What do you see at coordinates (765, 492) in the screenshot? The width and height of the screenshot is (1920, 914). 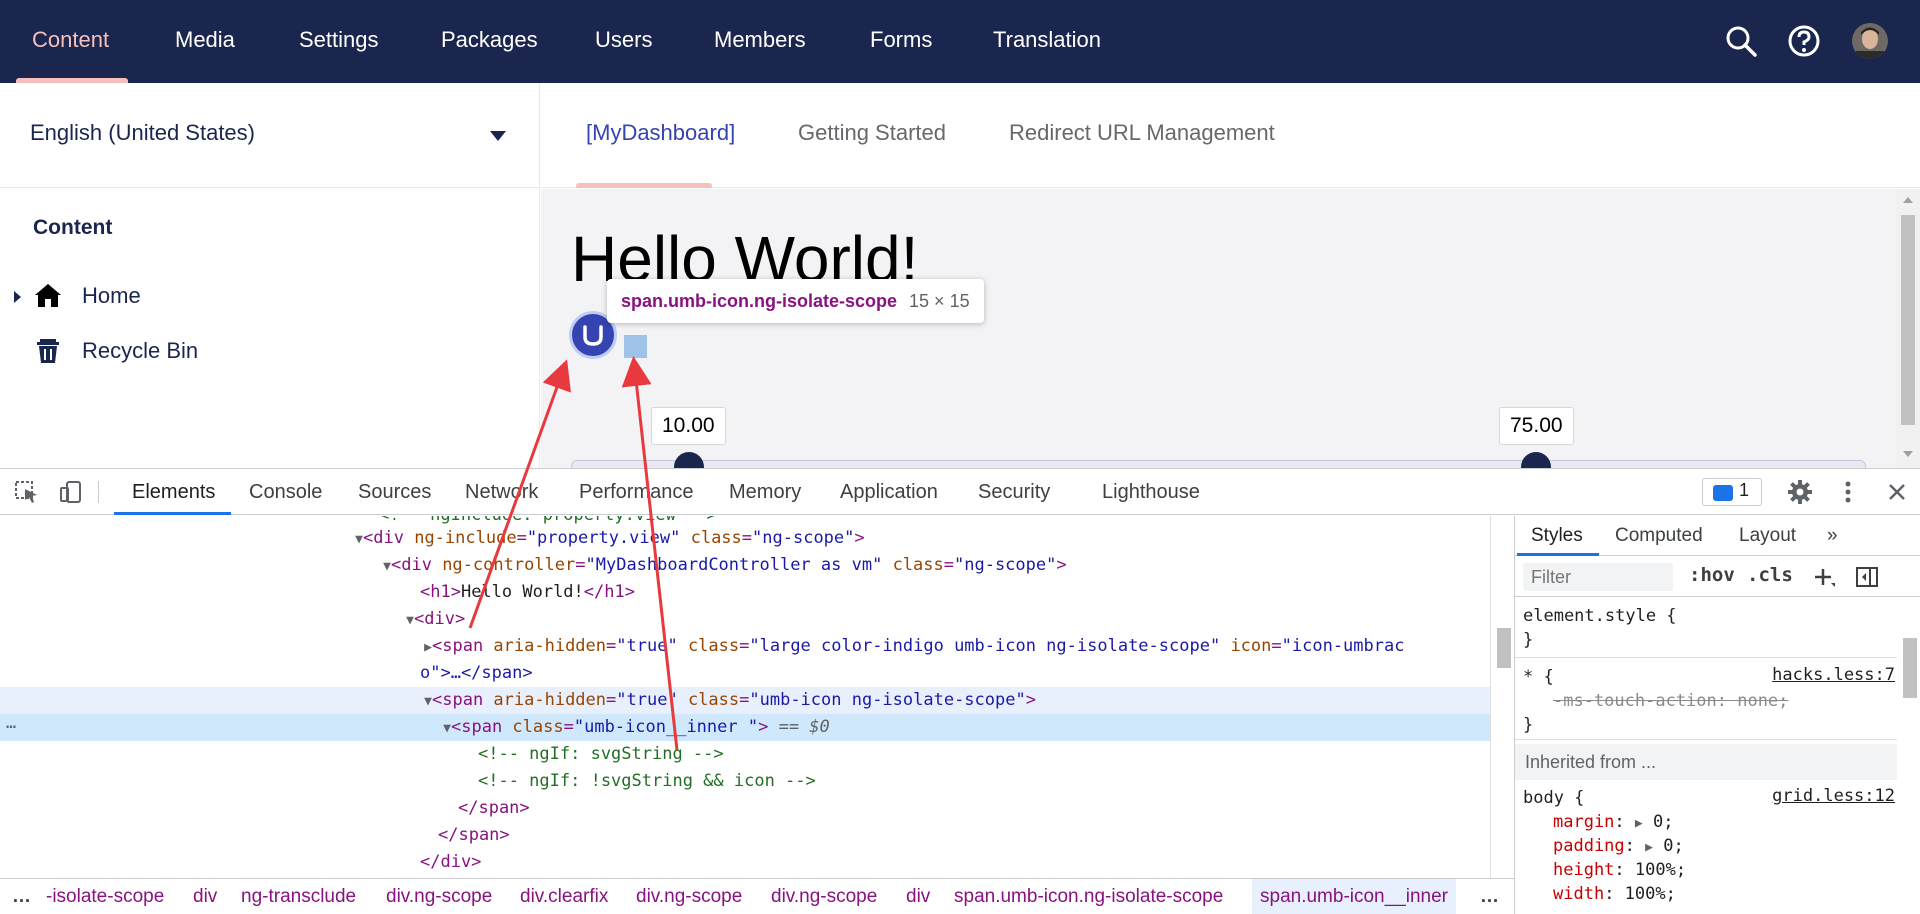 I see `devtools-tab-memory: Memory` at bounding box center [765, 492].